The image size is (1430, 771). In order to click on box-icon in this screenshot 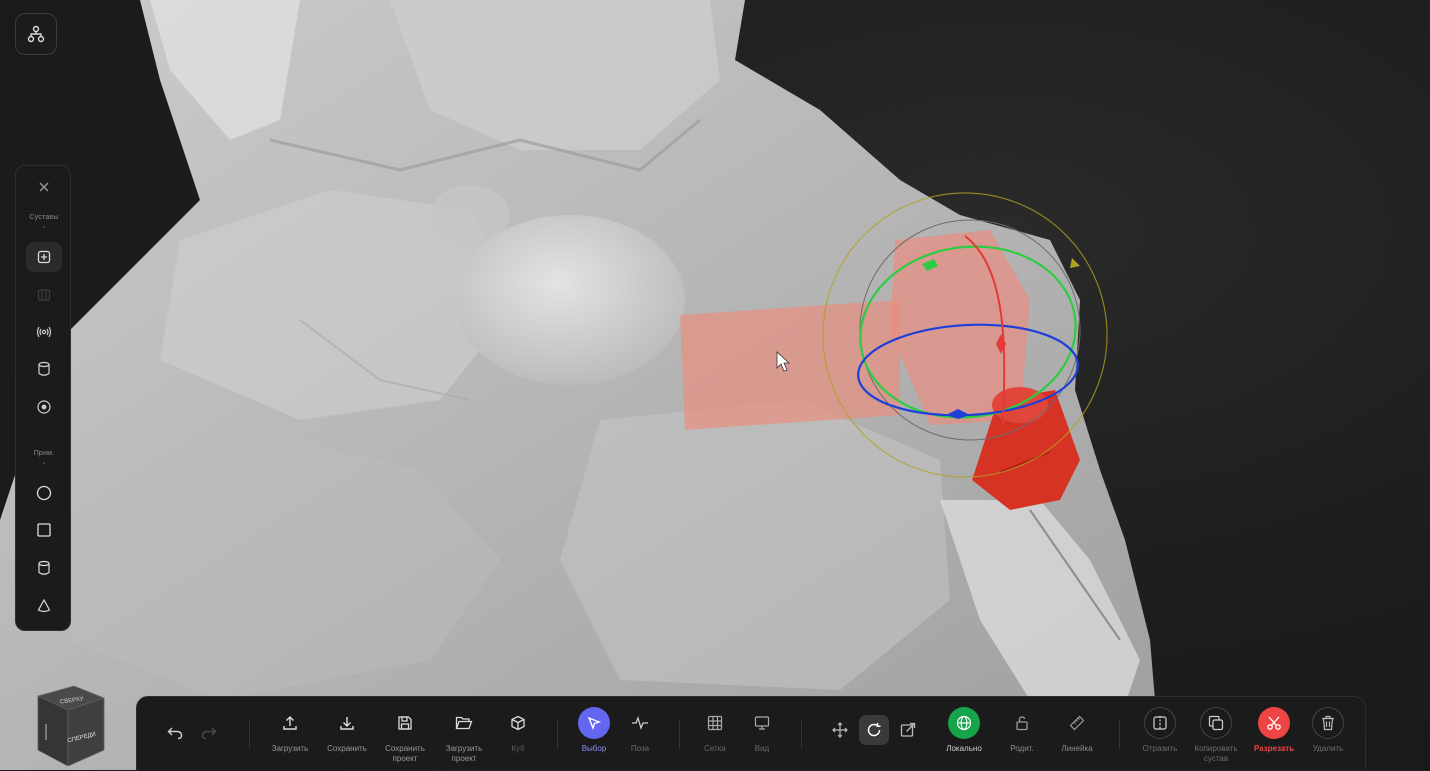, I will do `click(44, 530)`.